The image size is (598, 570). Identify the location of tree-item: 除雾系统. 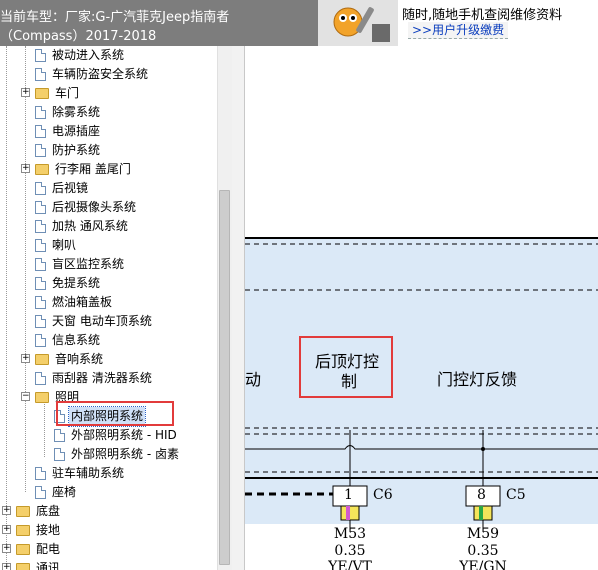
(68, 112).